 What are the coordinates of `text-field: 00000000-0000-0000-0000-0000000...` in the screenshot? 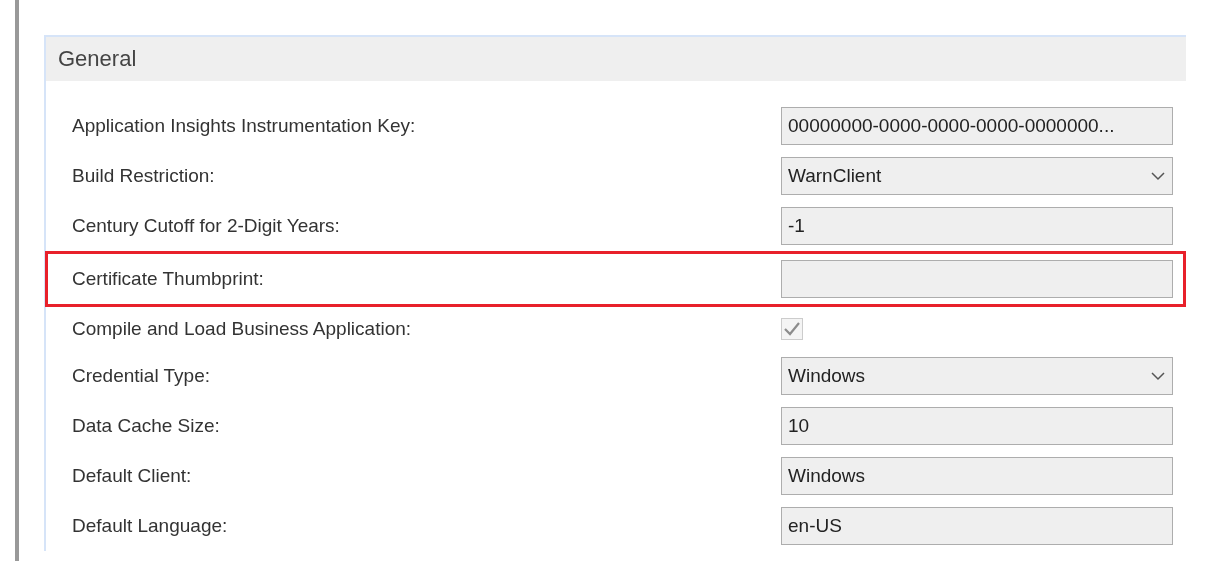 It's located at (977, 126).